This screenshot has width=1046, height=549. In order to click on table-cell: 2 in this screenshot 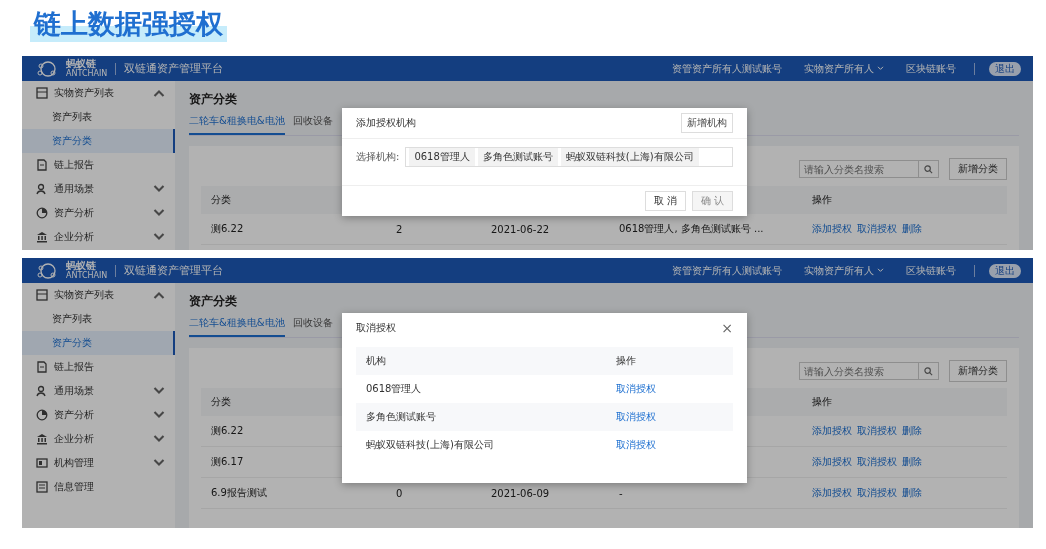, I will do `click(399, 229)`.